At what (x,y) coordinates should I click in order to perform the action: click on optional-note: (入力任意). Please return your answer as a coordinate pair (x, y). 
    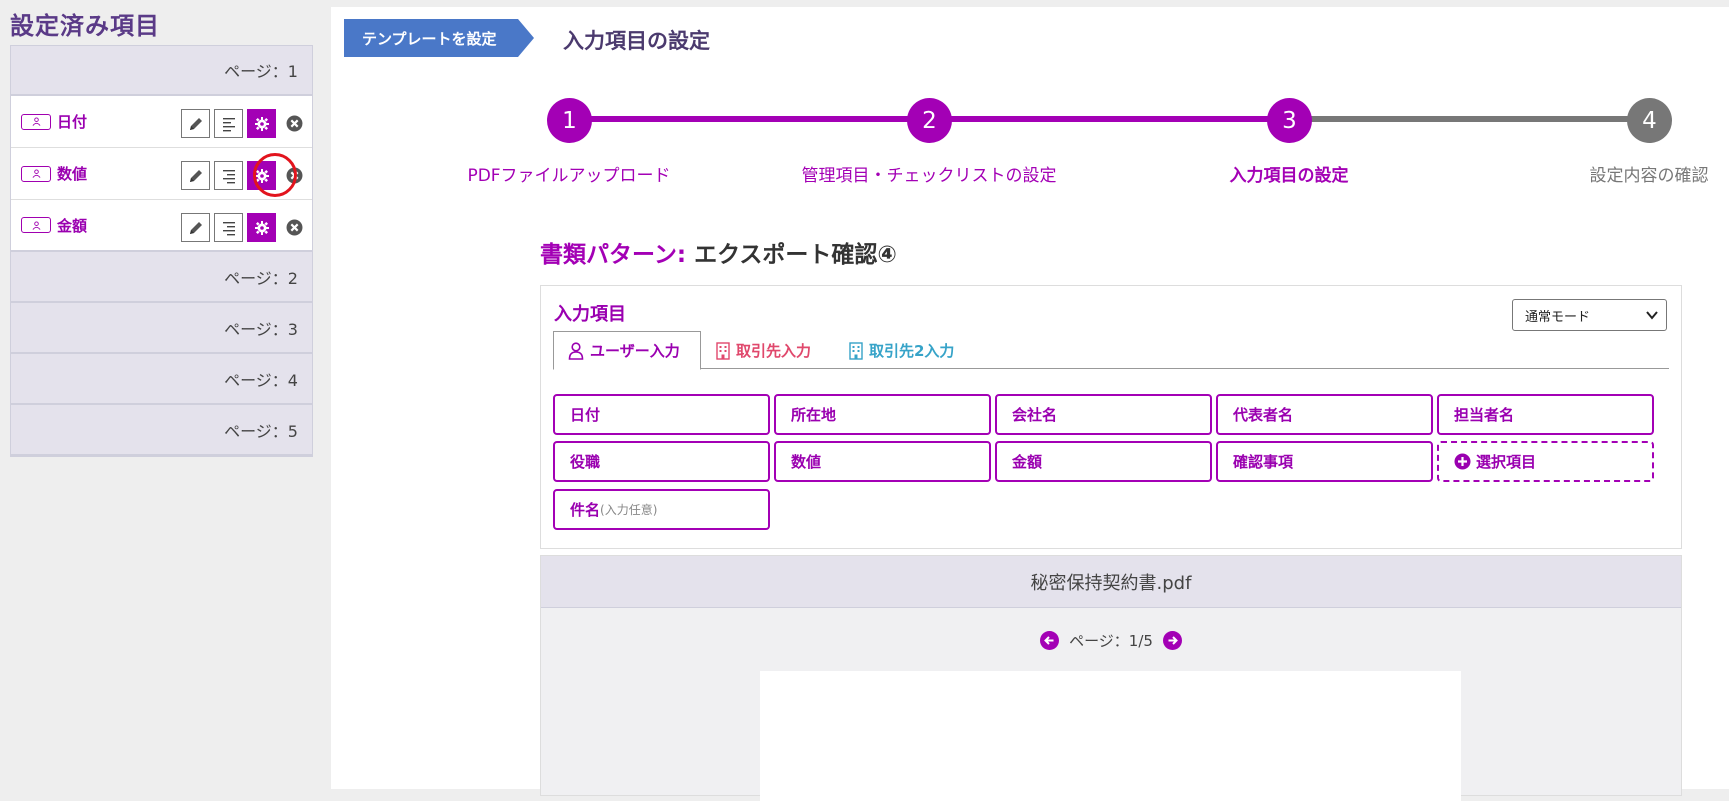
    Looking at the image, I should click on (629, 510).